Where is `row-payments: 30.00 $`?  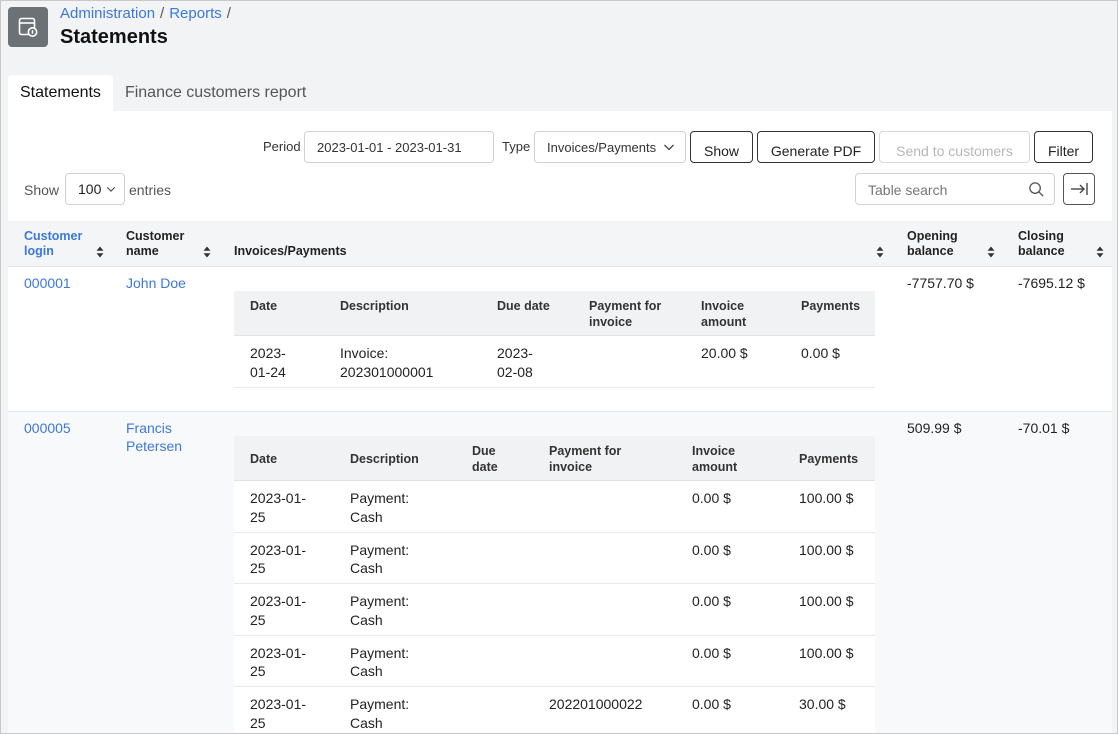 row-payments: 30.00 $ is located at coordinates (822, 704).